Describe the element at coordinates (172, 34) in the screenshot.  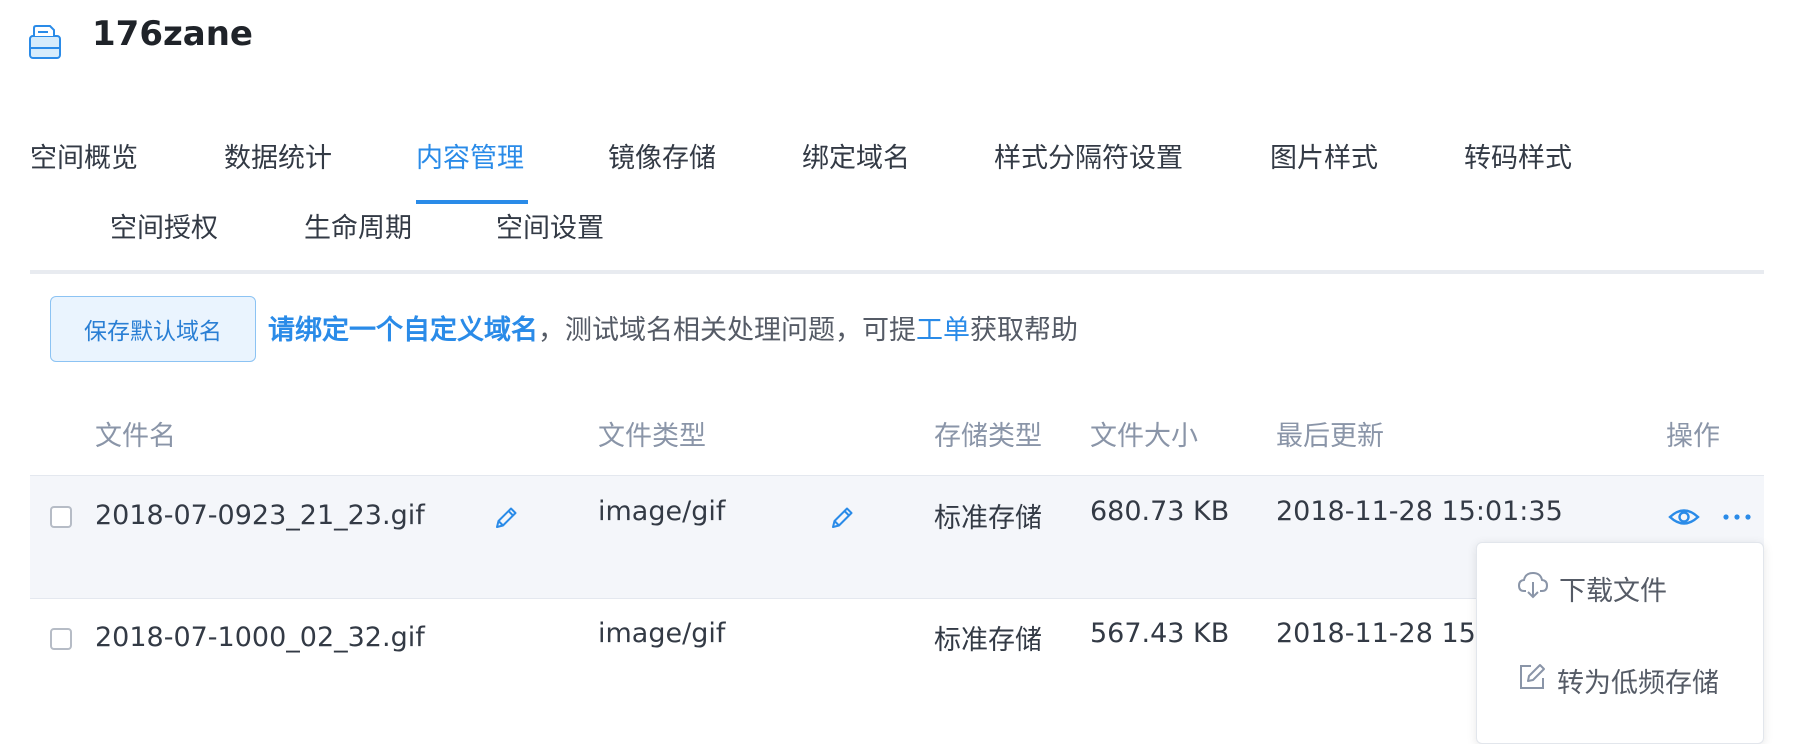
I see `bucket-title: 176zane` at that location.